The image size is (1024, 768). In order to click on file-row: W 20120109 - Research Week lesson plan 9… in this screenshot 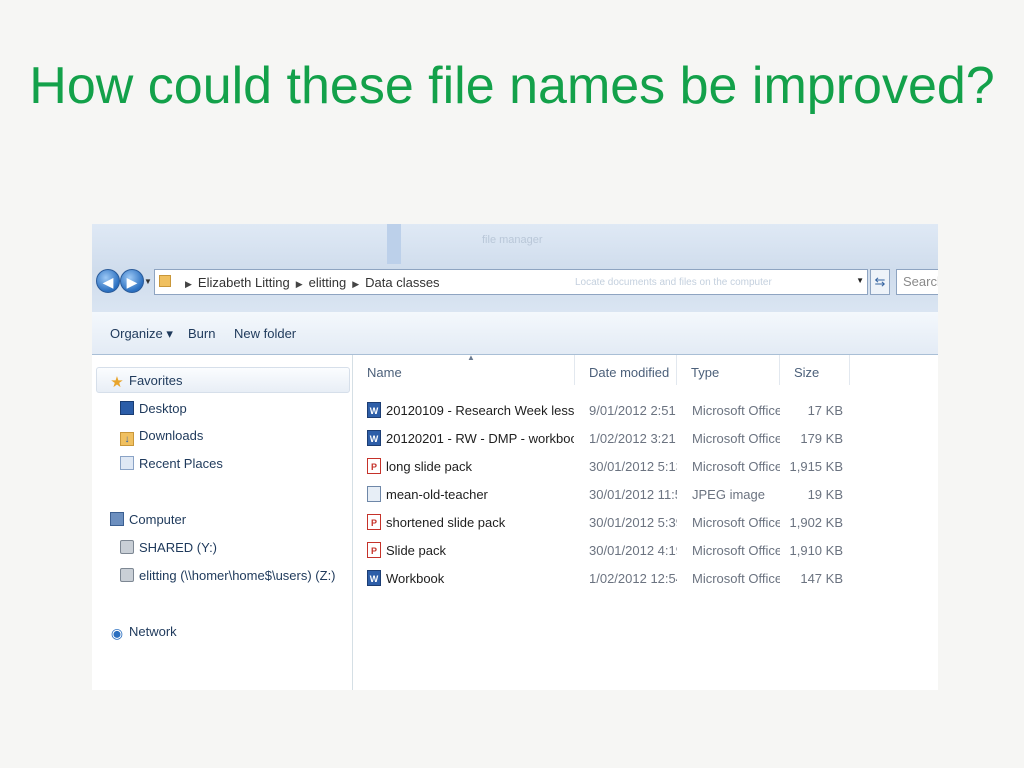, I will do `click(645, 411)`.